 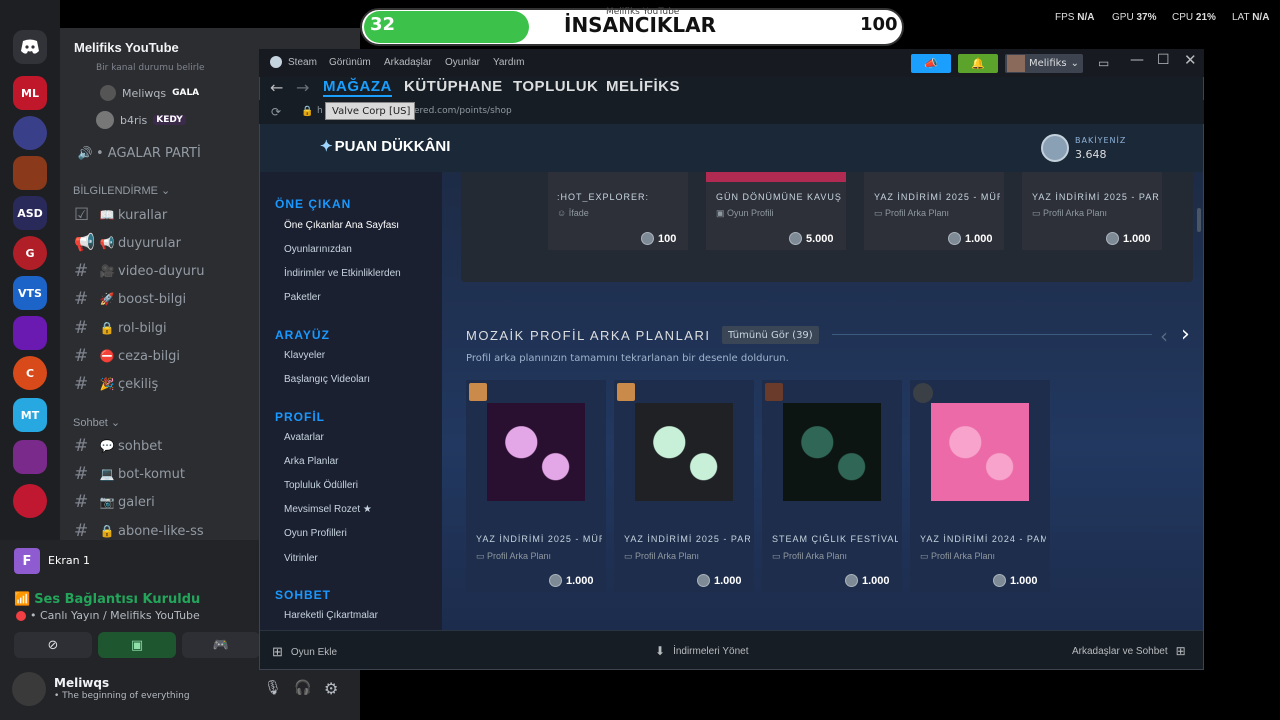 I want to click on sidebar-item-featured-home: Öne Çıkanlar Ana Sayfası, so click(x=341, y=225).